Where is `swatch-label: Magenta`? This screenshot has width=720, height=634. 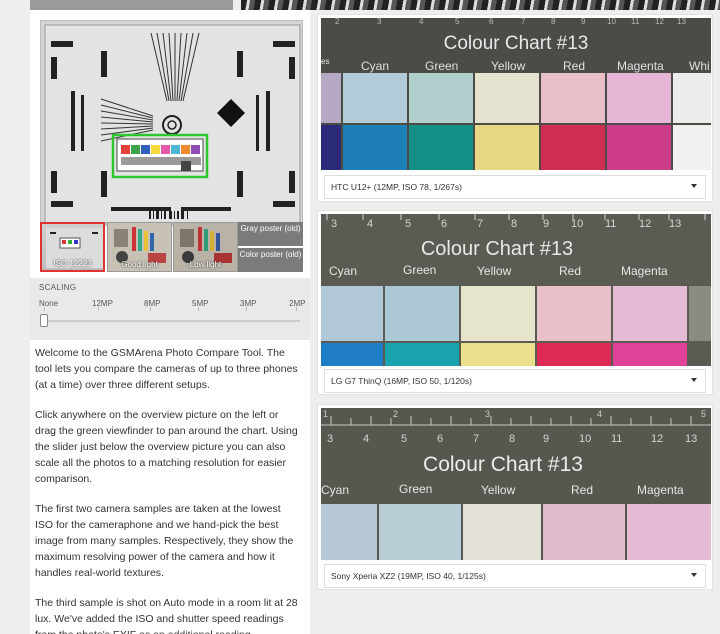 swatch-label: Magenta is located at coordinates (660, 490).